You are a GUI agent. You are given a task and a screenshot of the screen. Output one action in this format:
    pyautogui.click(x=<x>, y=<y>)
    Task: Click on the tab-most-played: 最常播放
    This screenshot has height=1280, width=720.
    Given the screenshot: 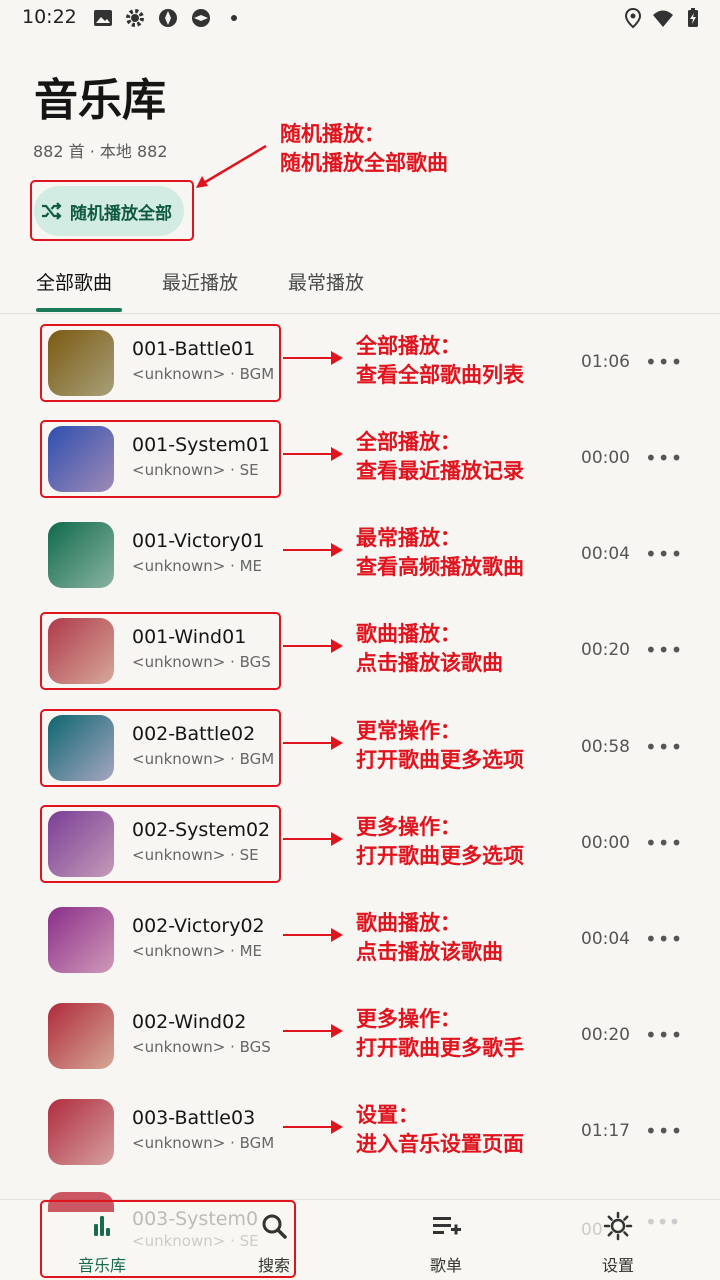 What is the action you would take?
    pyautogui.click(x=326, y=281)
    